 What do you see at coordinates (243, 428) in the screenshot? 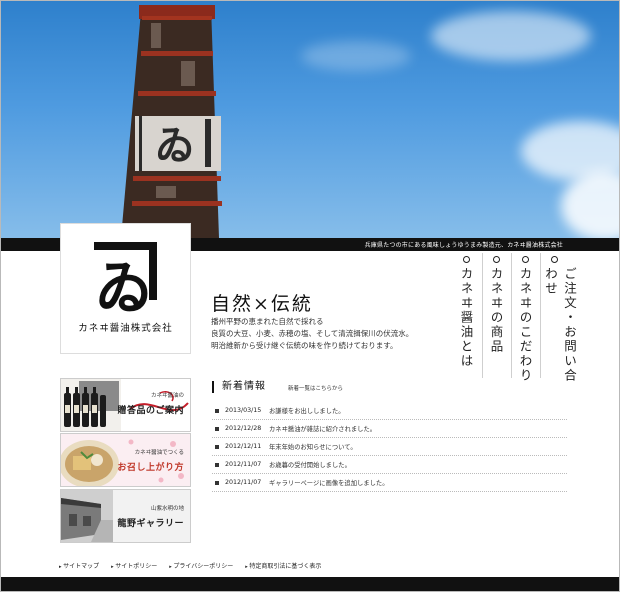
I see `news-date: 2012/12/28` at bounding box center [243, 428].